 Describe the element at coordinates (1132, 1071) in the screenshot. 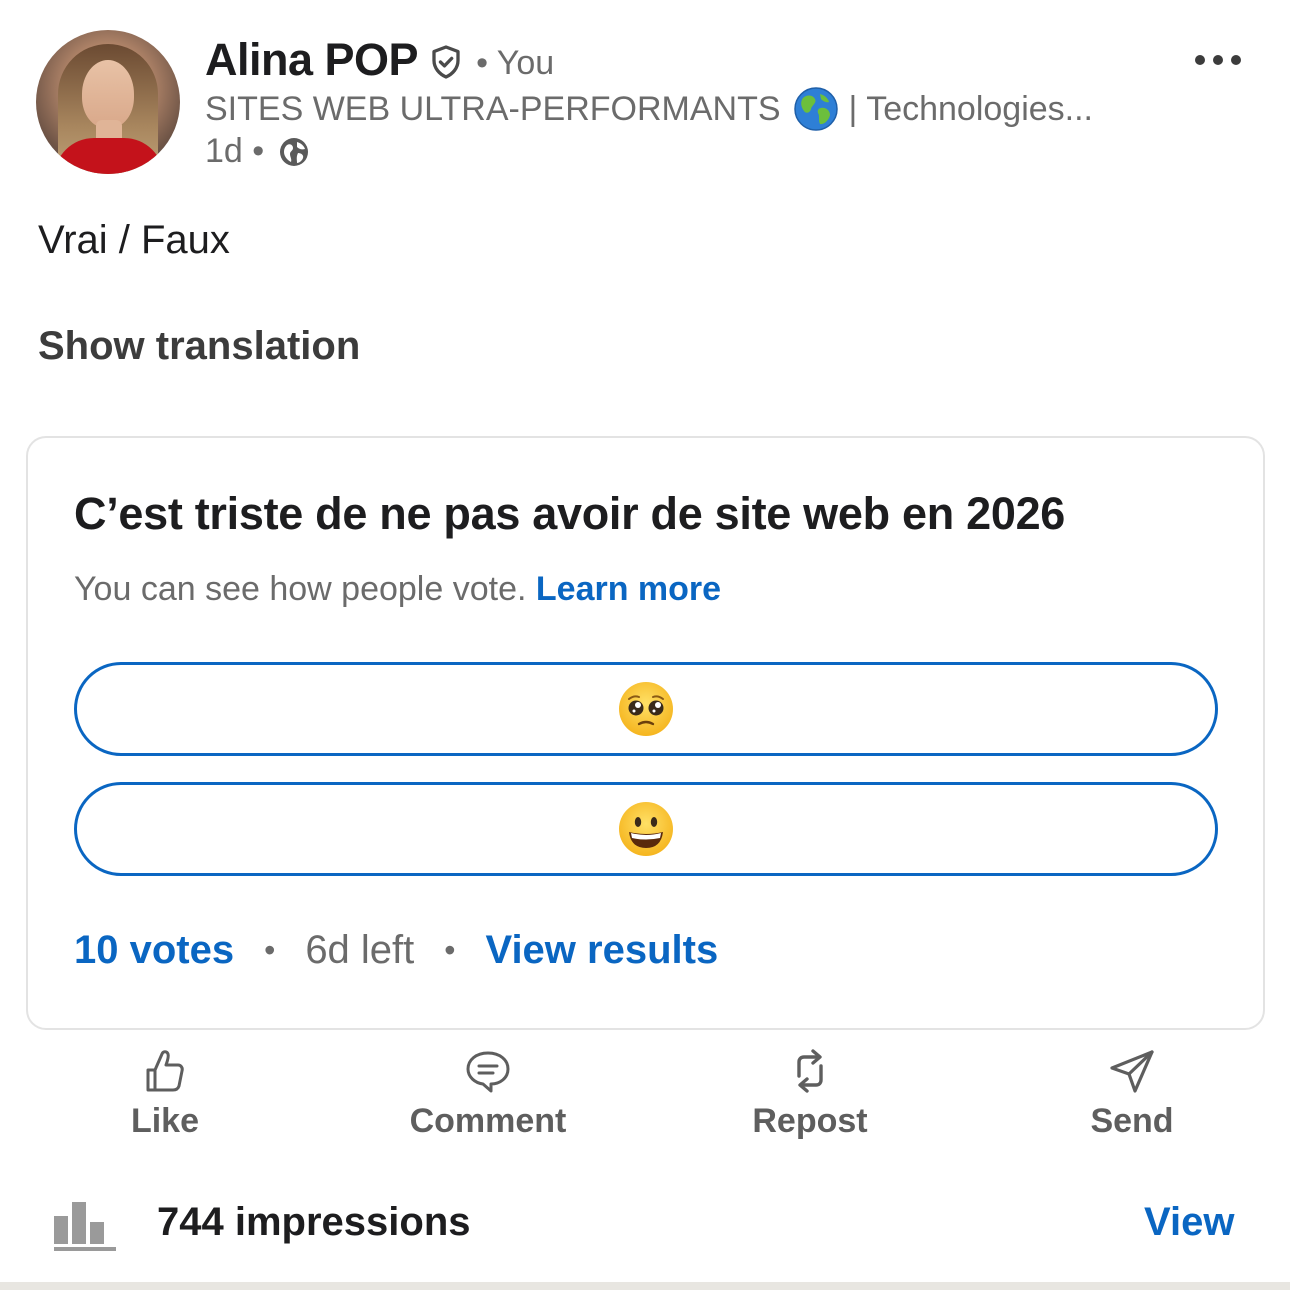

I see `send-paper-plane-icon` at that location.